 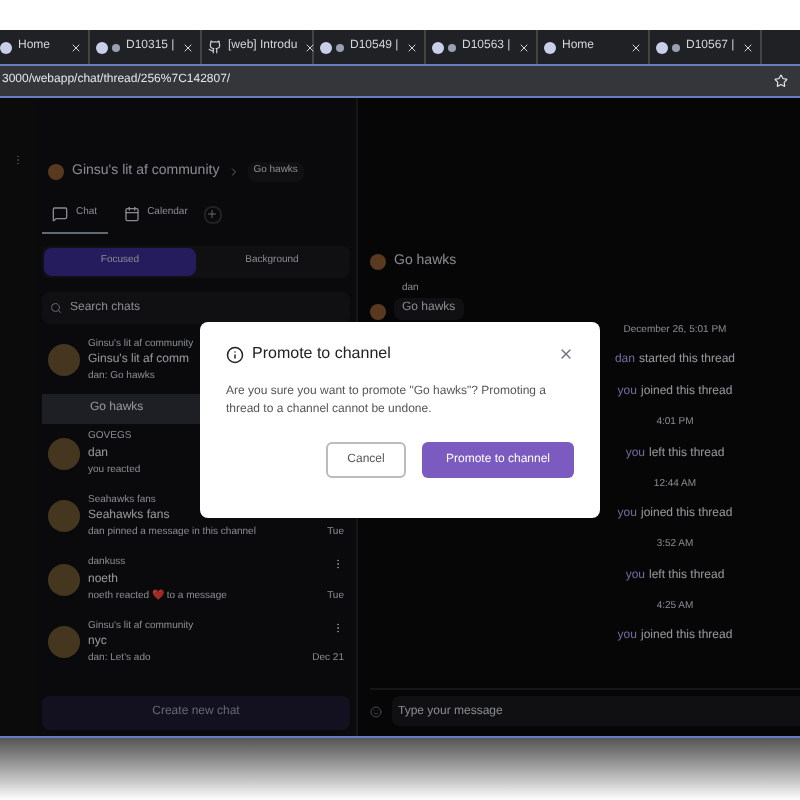 What do you see at coordinates (212, 214) in the screenshot?
I see `plus-icon` at bounding box center [212, 214].